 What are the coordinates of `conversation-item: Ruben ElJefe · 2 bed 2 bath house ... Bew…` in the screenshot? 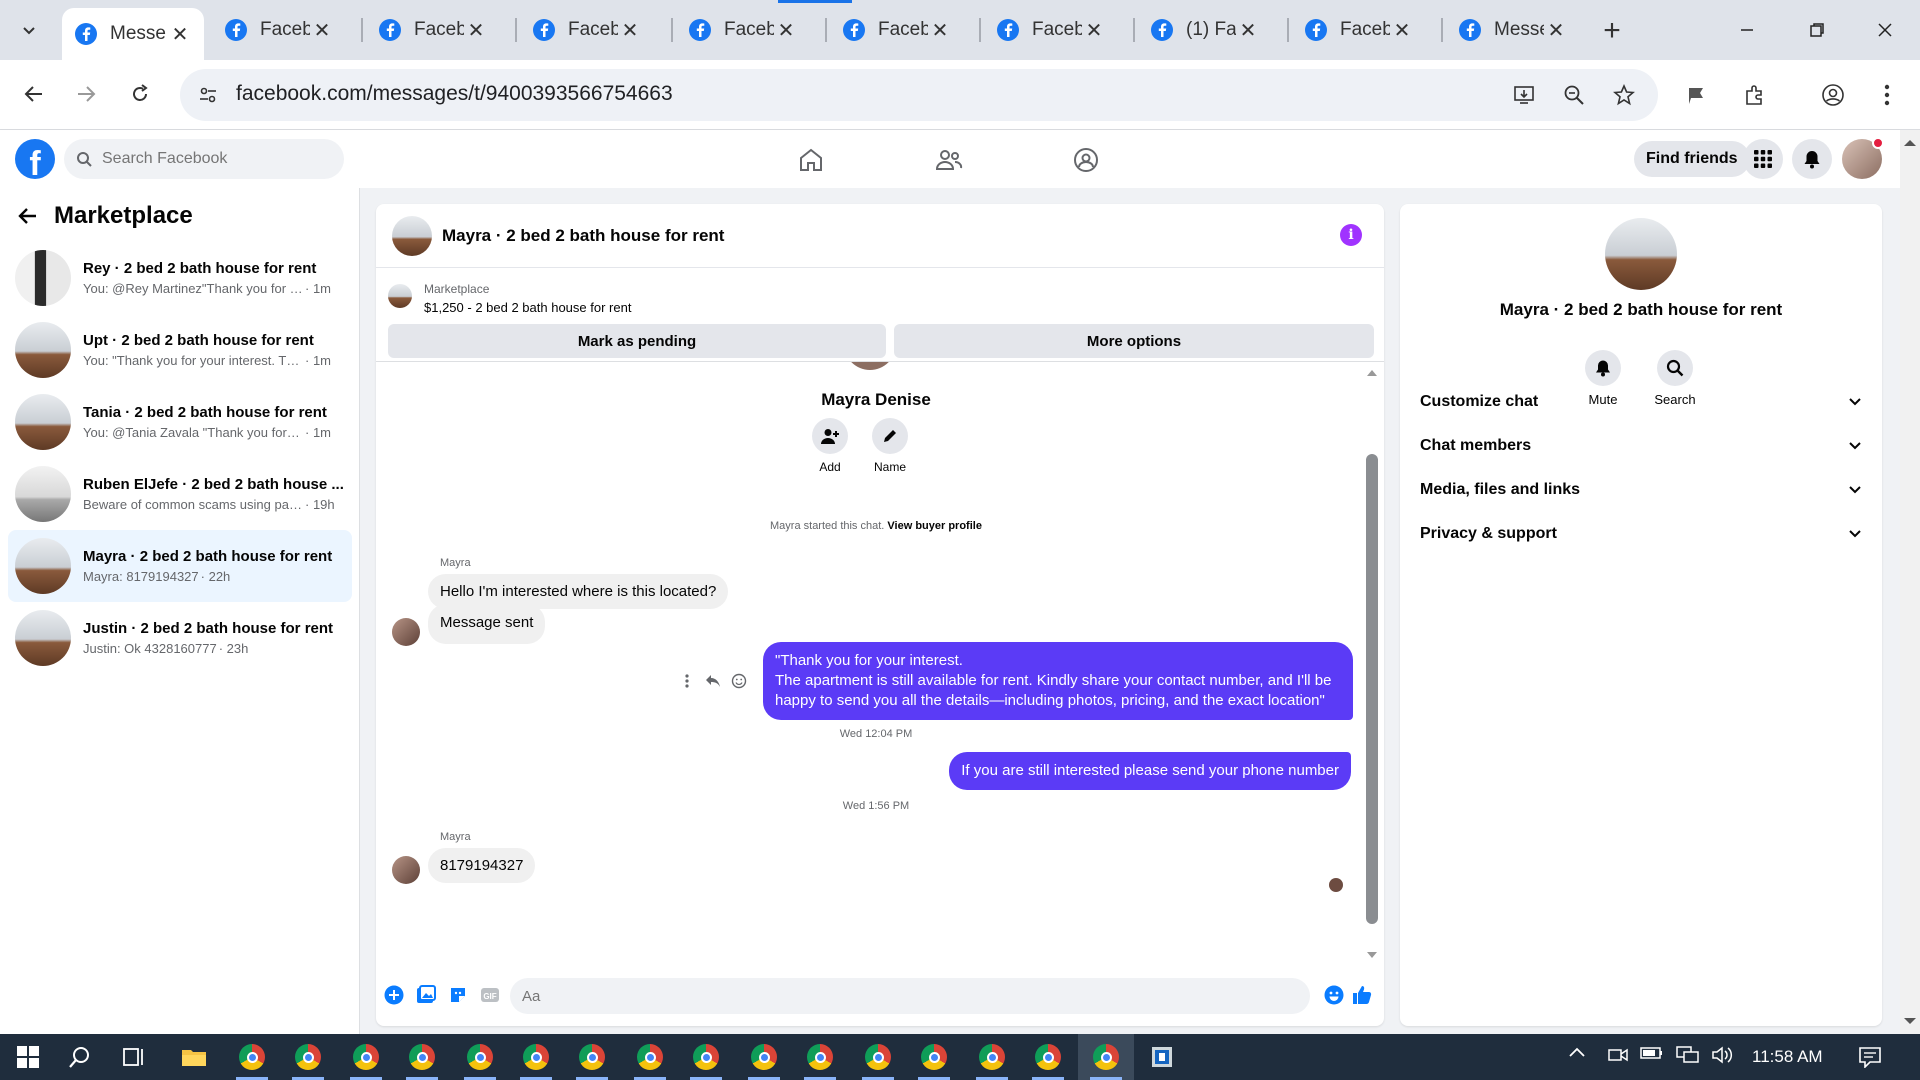 It's located at (180, 494).